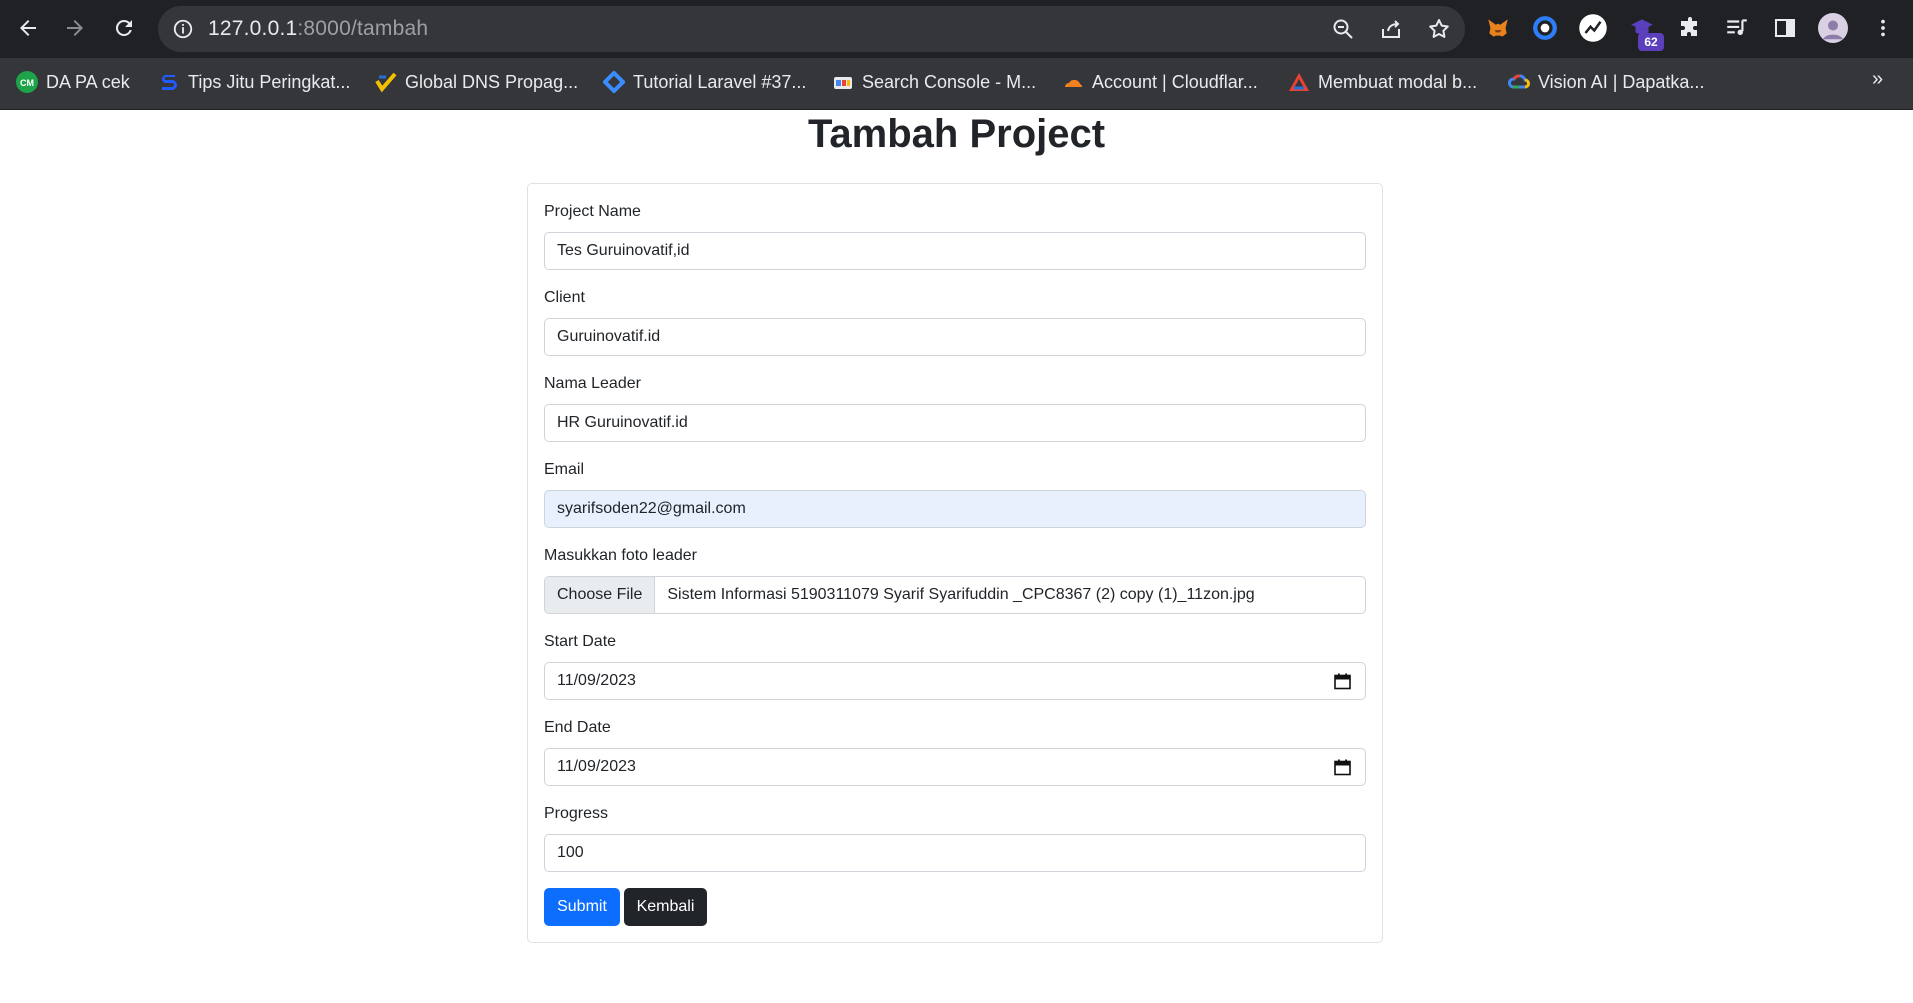 This screenshot has width=1913, height=1003. I want to click on start-date-value: 11/09/2023, so click(596, 680).